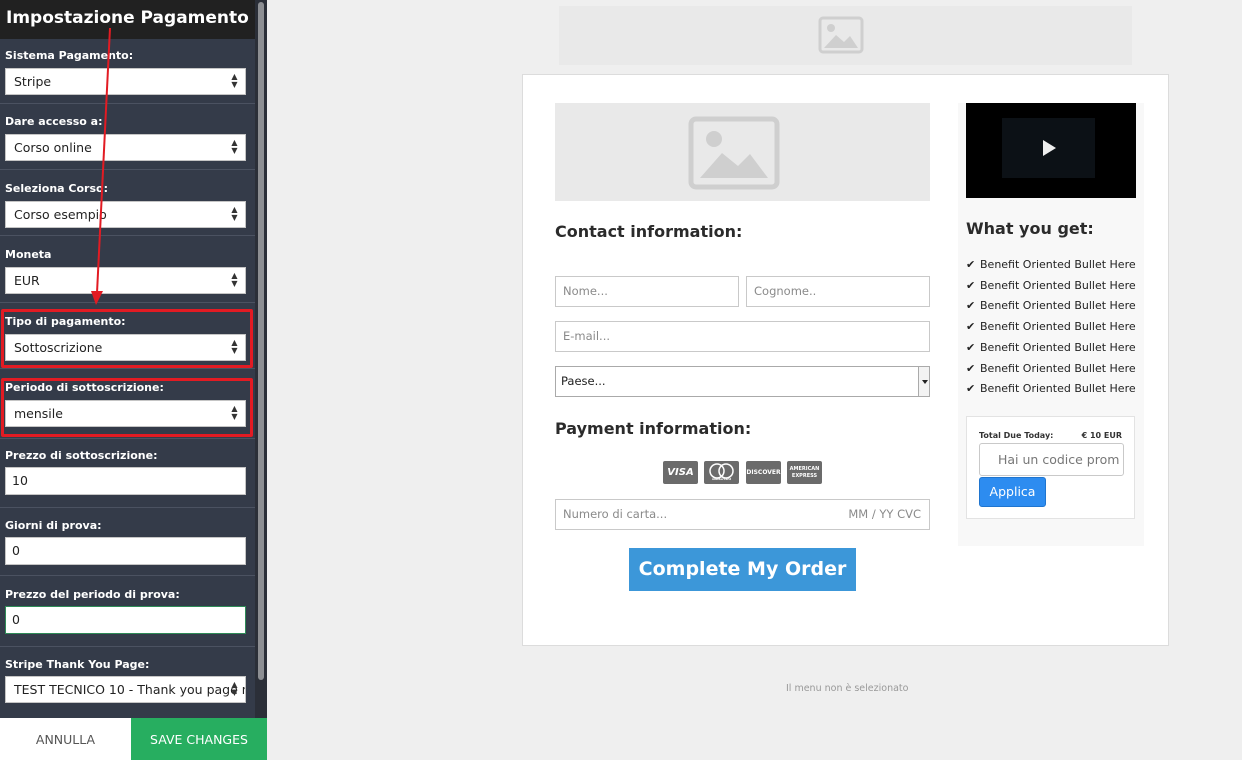  I want to click on field-label: Giorni di prova:, so click(53, 525).